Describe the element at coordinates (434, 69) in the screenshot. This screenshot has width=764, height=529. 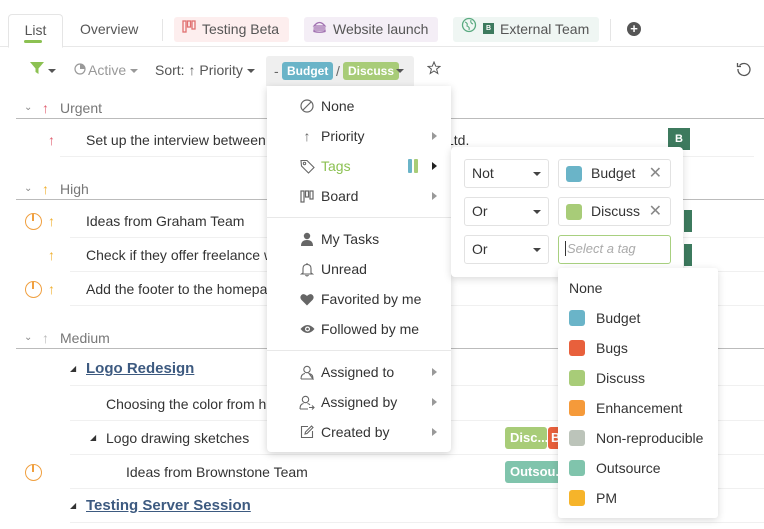
I see `favorite-filter-button` at that location.